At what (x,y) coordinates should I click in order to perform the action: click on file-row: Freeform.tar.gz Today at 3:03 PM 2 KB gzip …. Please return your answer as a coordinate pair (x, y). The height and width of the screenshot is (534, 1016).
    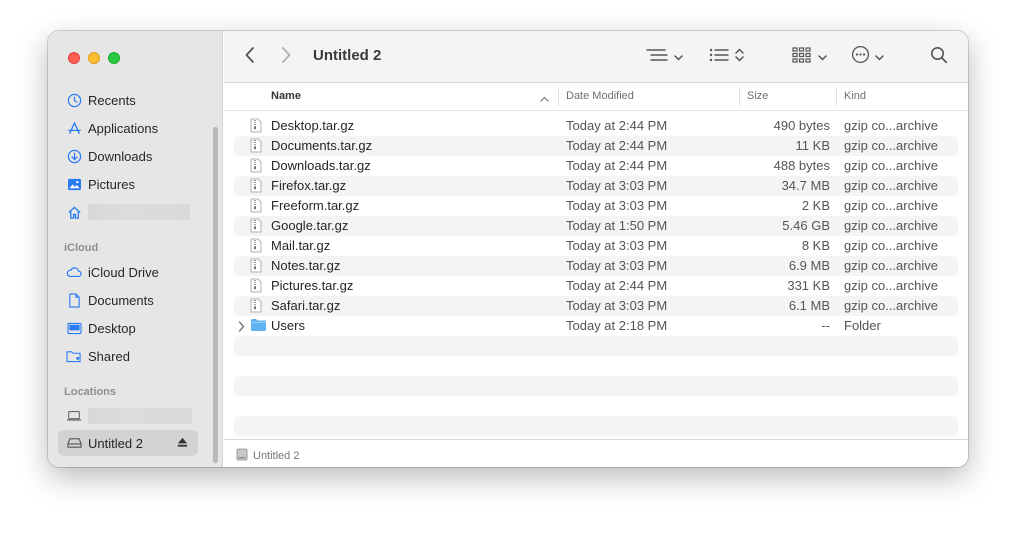
    Looking at the image, I should click on (596, 206).